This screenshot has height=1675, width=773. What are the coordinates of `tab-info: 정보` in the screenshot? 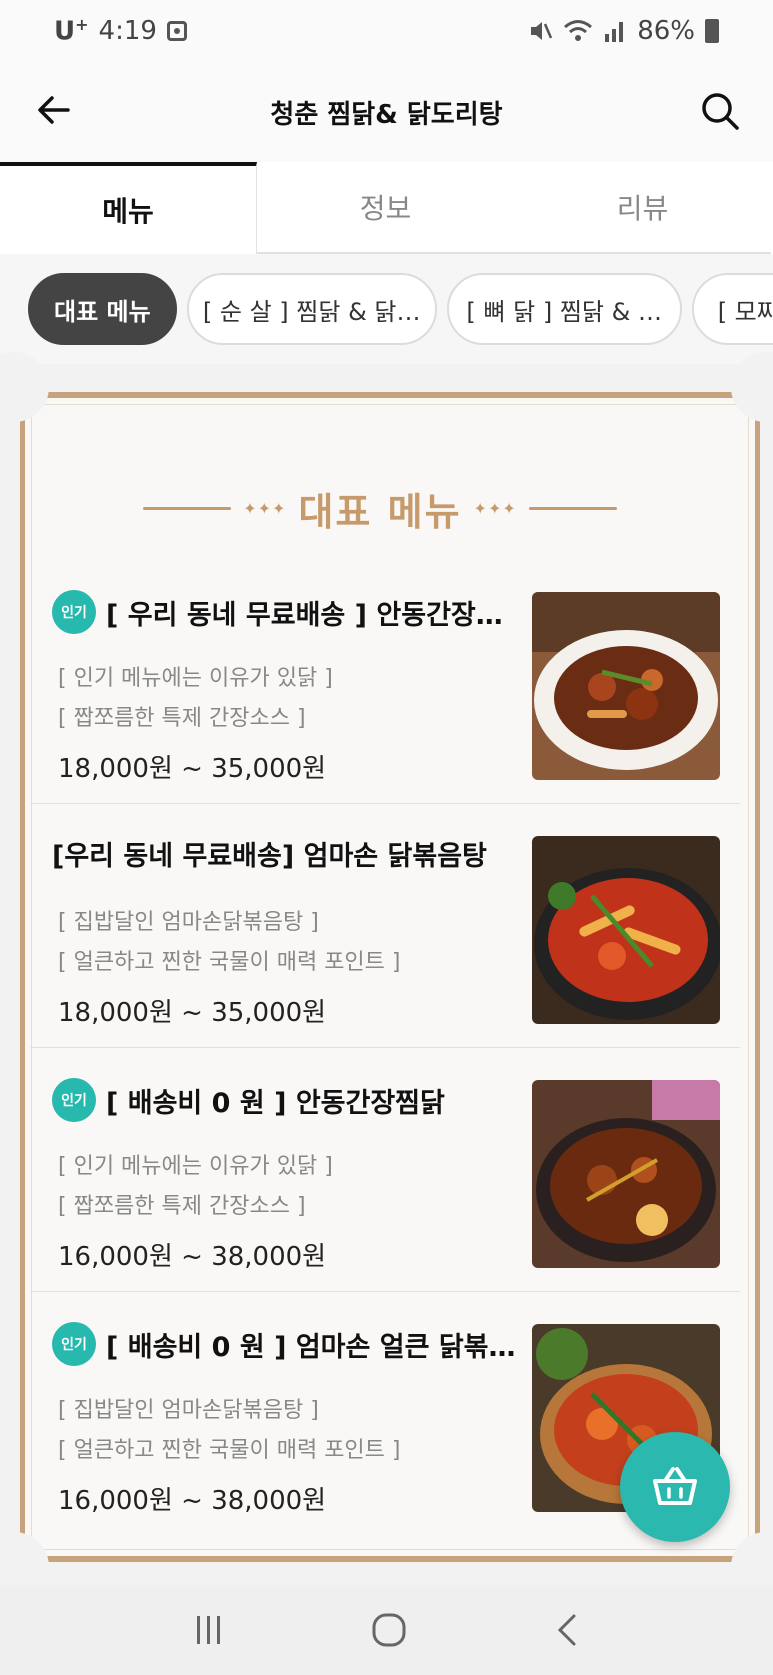 It's located at (385, 208).